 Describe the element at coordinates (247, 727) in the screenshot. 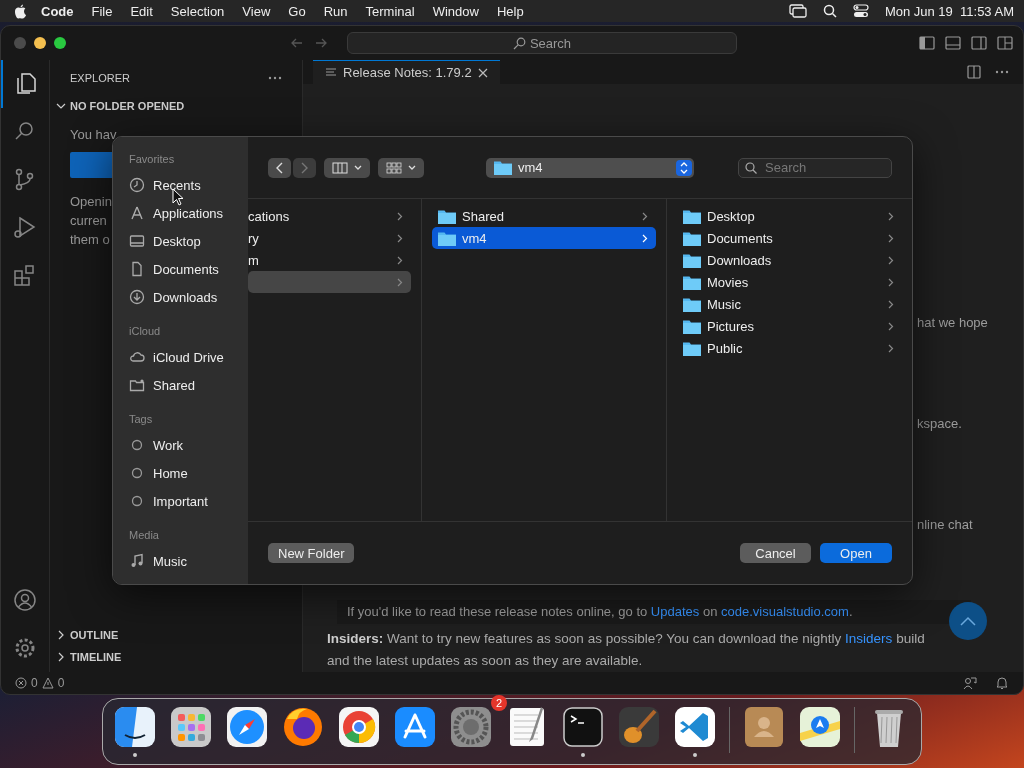

I see `compass-icon` at that location.